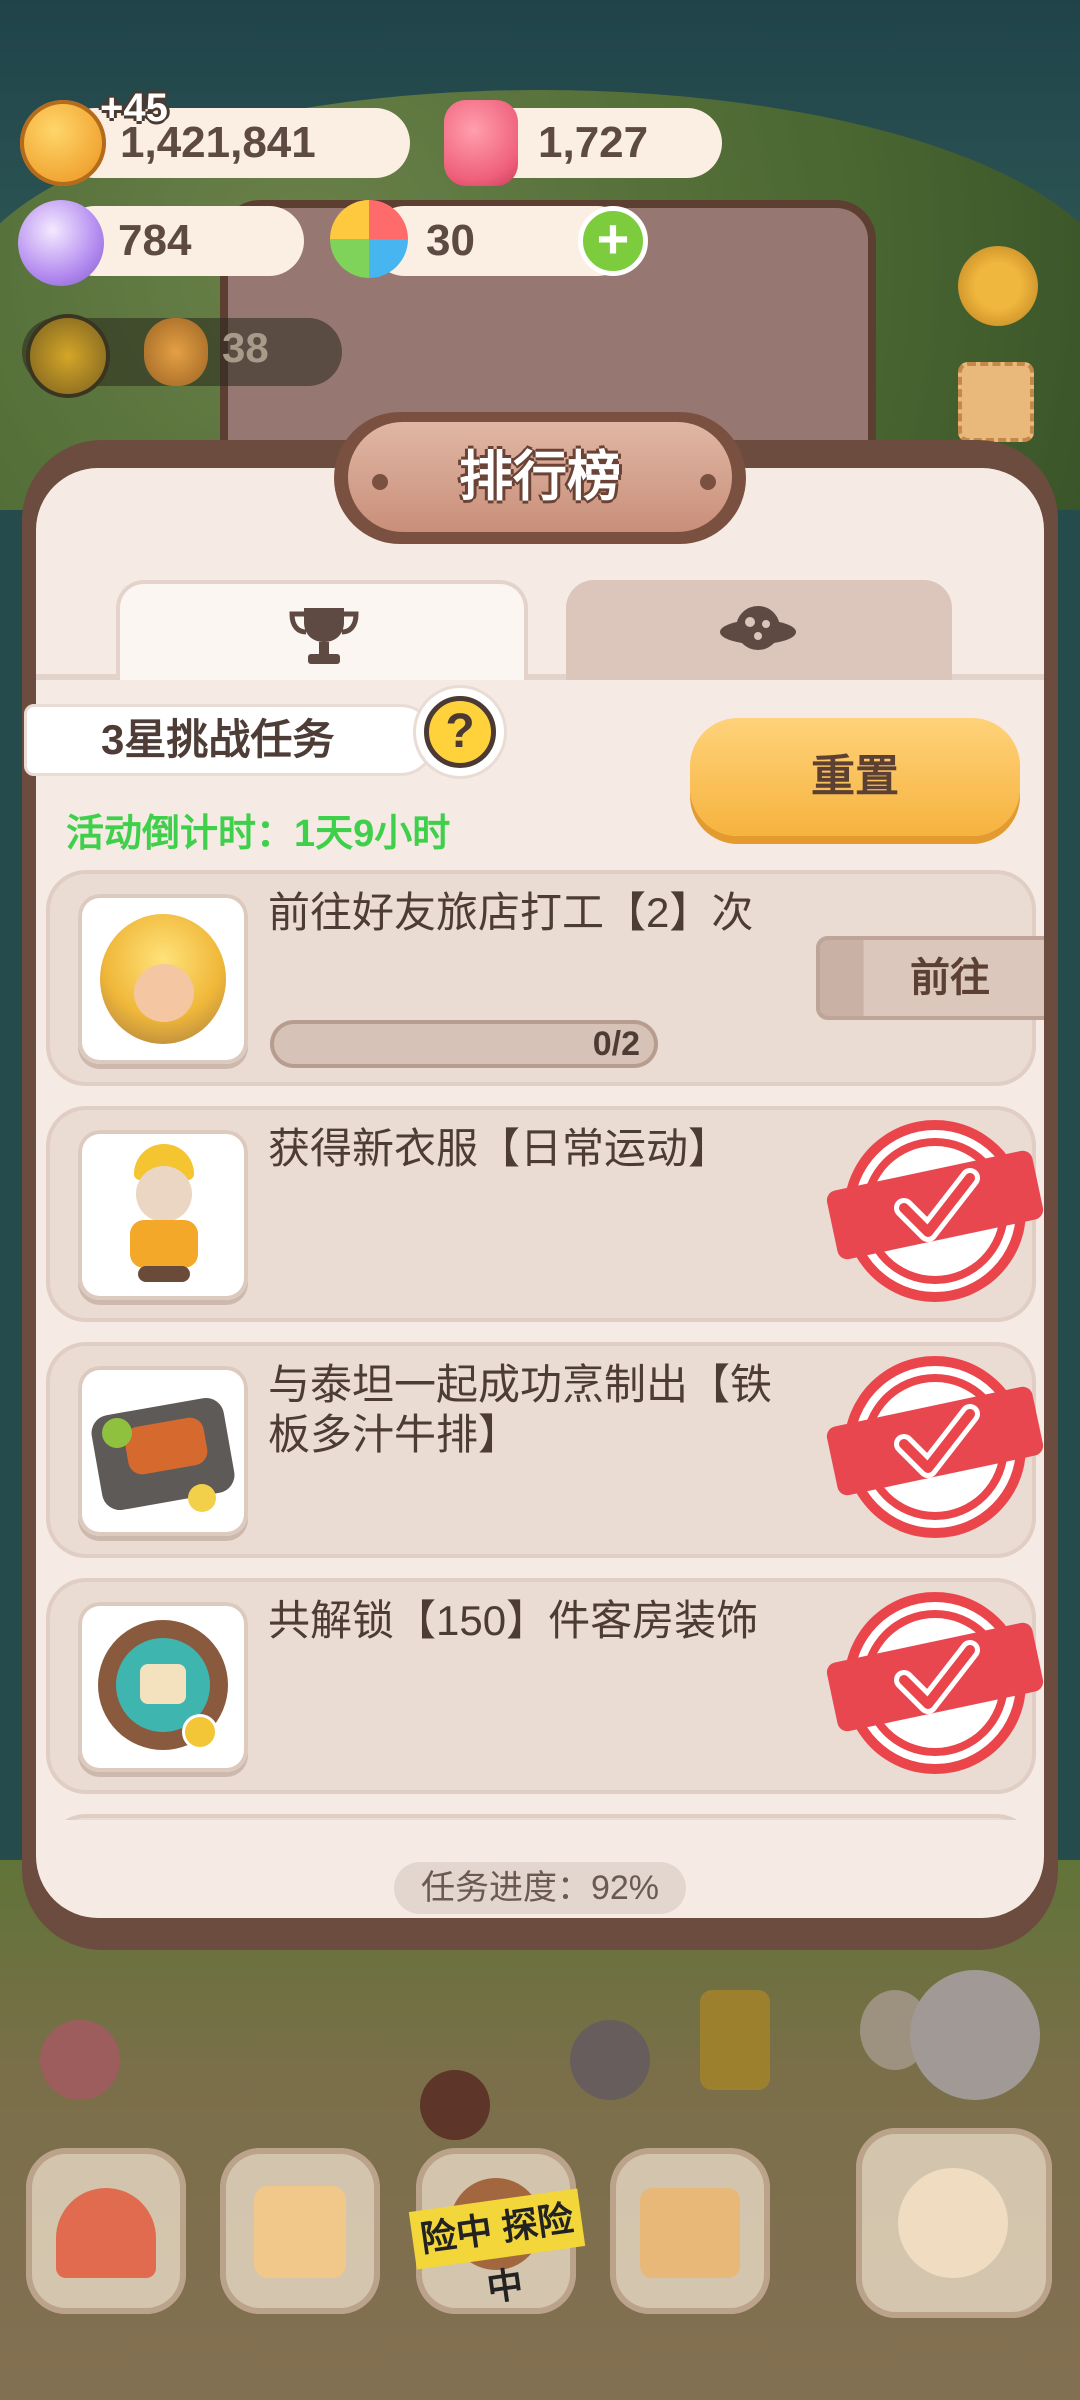 The height and width of the screenshot is (2400, 1080). What do you see at coordinates (245, 347) in the screenshot?
I see `level-value: 38` at bounding box center [245, 347].